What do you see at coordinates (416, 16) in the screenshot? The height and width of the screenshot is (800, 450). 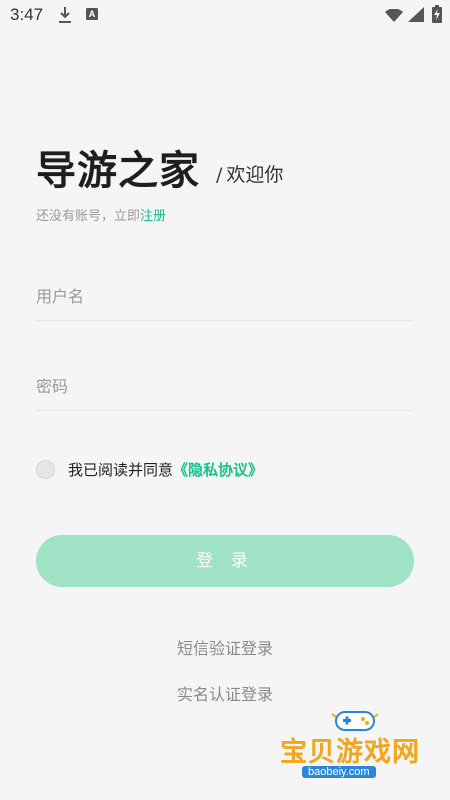 I see `signal-icon` at bounding box center [416, 16].